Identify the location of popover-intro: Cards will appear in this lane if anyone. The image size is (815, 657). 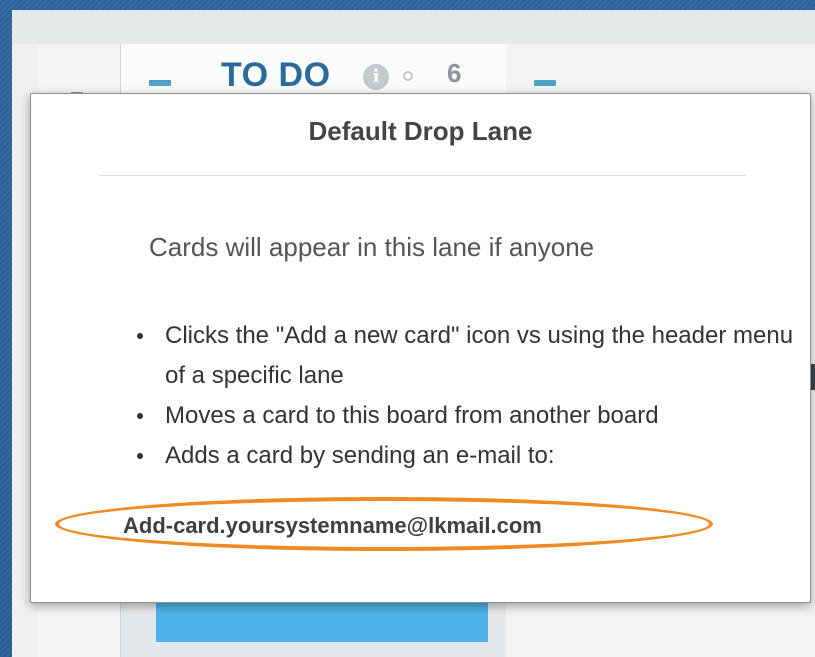
(372, 247).